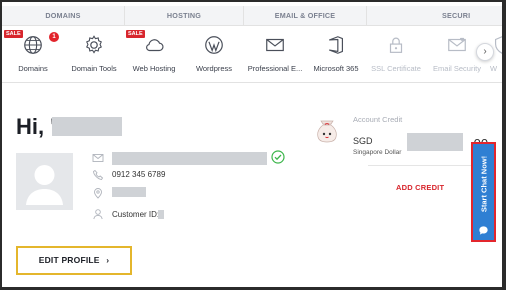  I want to click on start-chat-tab: Start Chat Now!, so click(483, 192).